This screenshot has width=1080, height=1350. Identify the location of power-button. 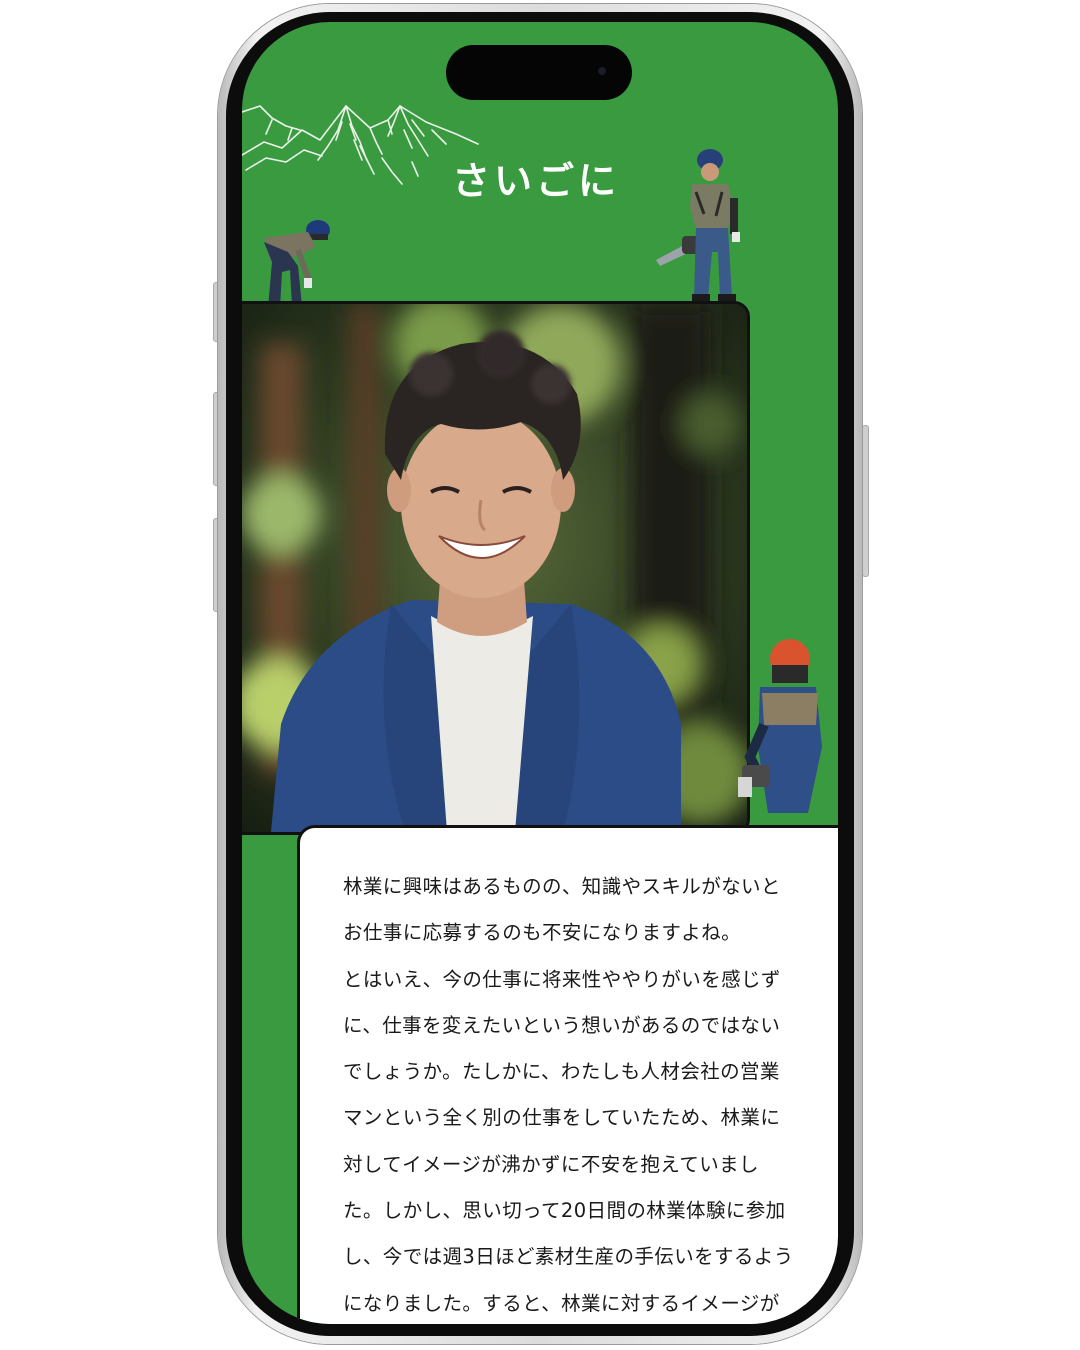
(865, 501).